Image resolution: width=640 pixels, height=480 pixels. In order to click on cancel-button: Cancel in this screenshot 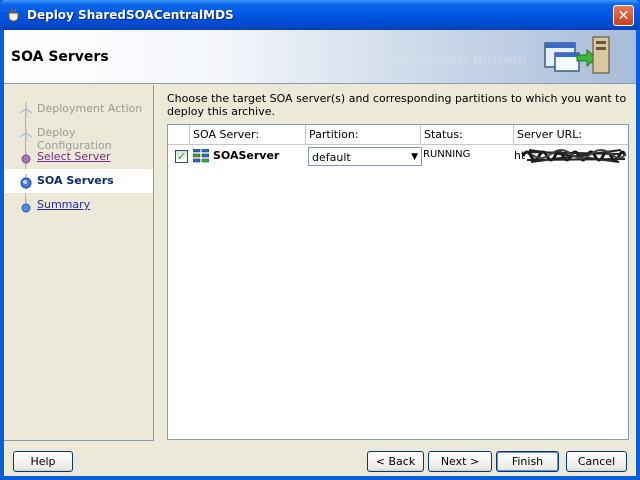, I will do `click(596, 461)`.